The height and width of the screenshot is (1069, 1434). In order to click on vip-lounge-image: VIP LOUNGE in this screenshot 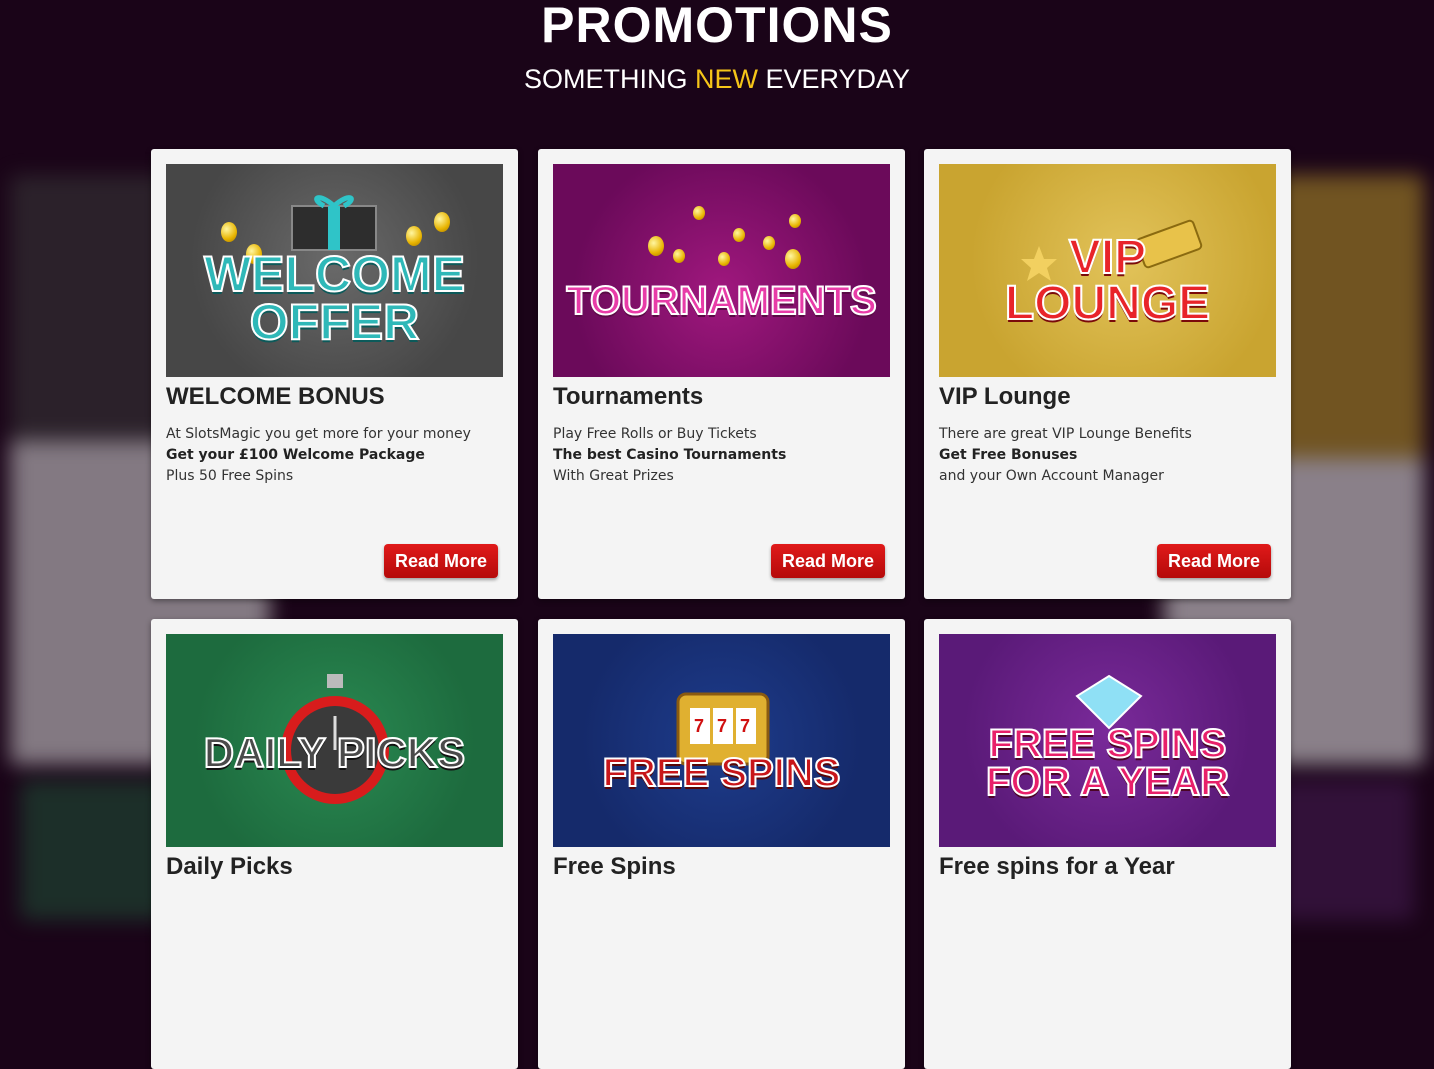, I will do `click(1107, 270)`.